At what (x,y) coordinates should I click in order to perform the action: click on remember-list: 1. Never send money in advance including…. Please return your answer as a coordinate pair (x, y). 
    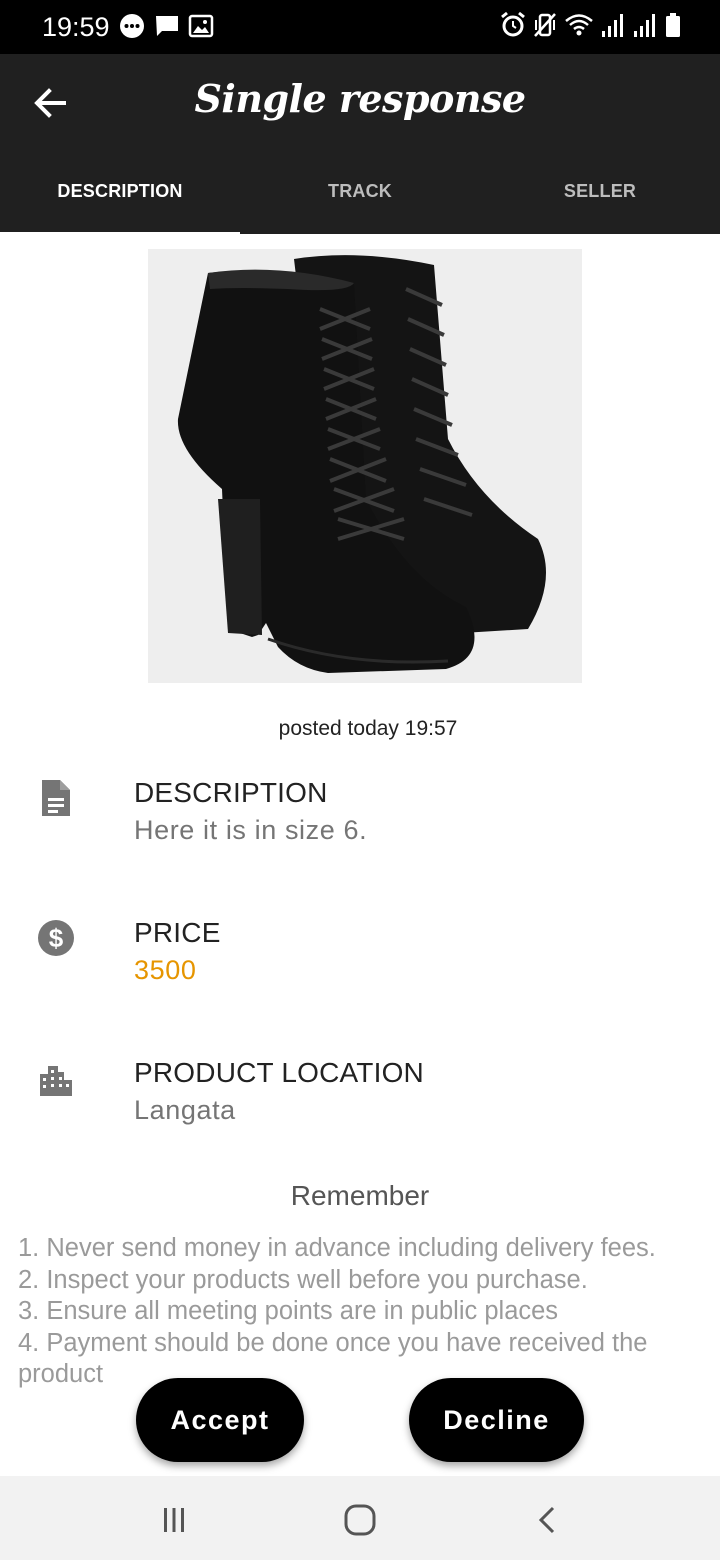
    Looking at the image, I should click on (363, 1312).